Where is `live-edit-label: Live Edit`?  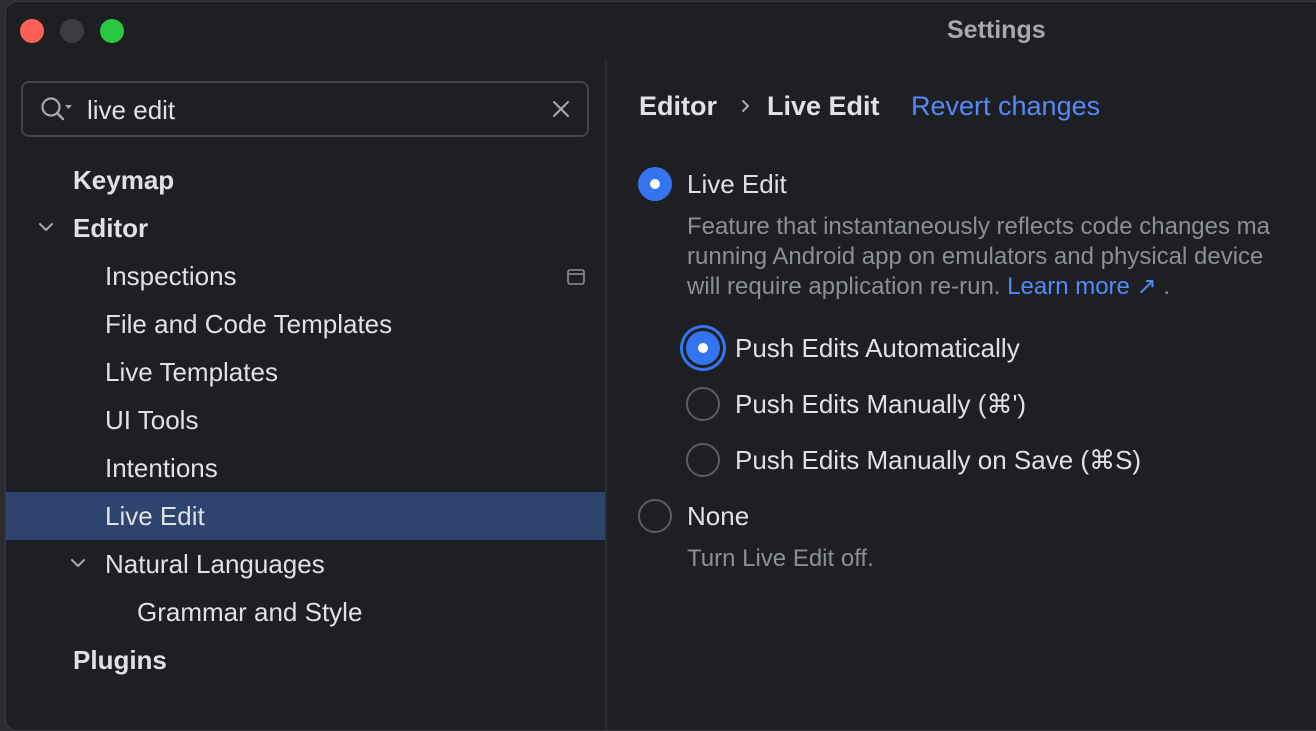
live-edit-label: Live Edit is located at coordinates (737, 184).